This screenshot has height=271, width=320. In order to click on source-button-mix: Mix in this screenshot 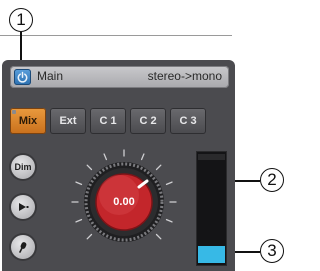, I will do `click(28, 121)`.